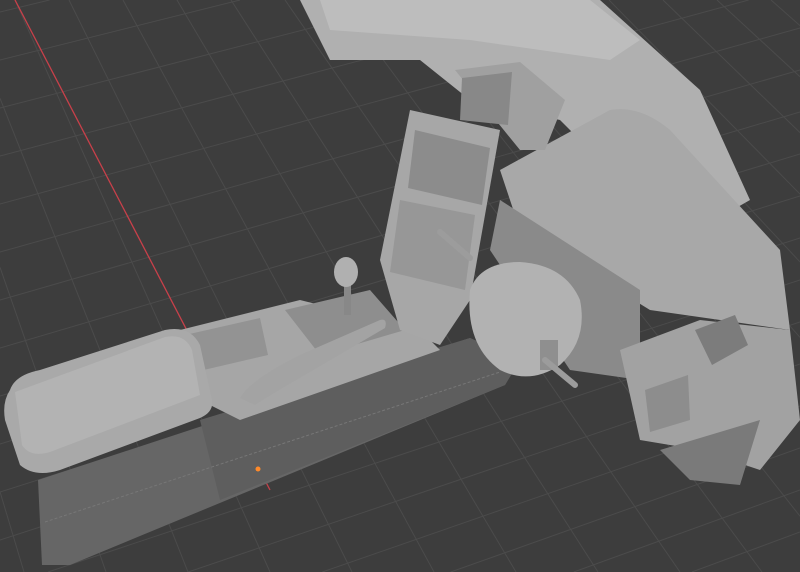 Image resolution: width=800 pixels, height=572 pixels. What do you see at coordinates (486, 98) in the screenshot?
I see `nav-screen` at bounding box center [486, 98].